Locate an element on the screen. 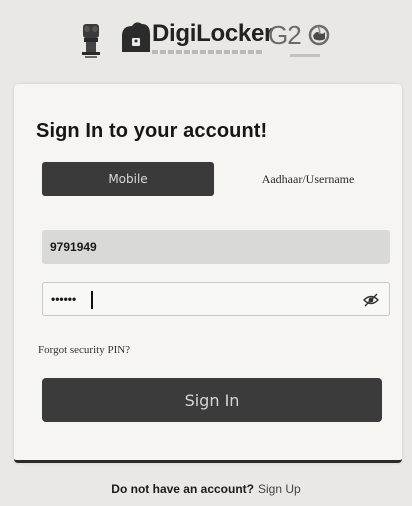 The width and height of the screenshot is (412, 506). mobile-input is located at coordinates (192, 247).